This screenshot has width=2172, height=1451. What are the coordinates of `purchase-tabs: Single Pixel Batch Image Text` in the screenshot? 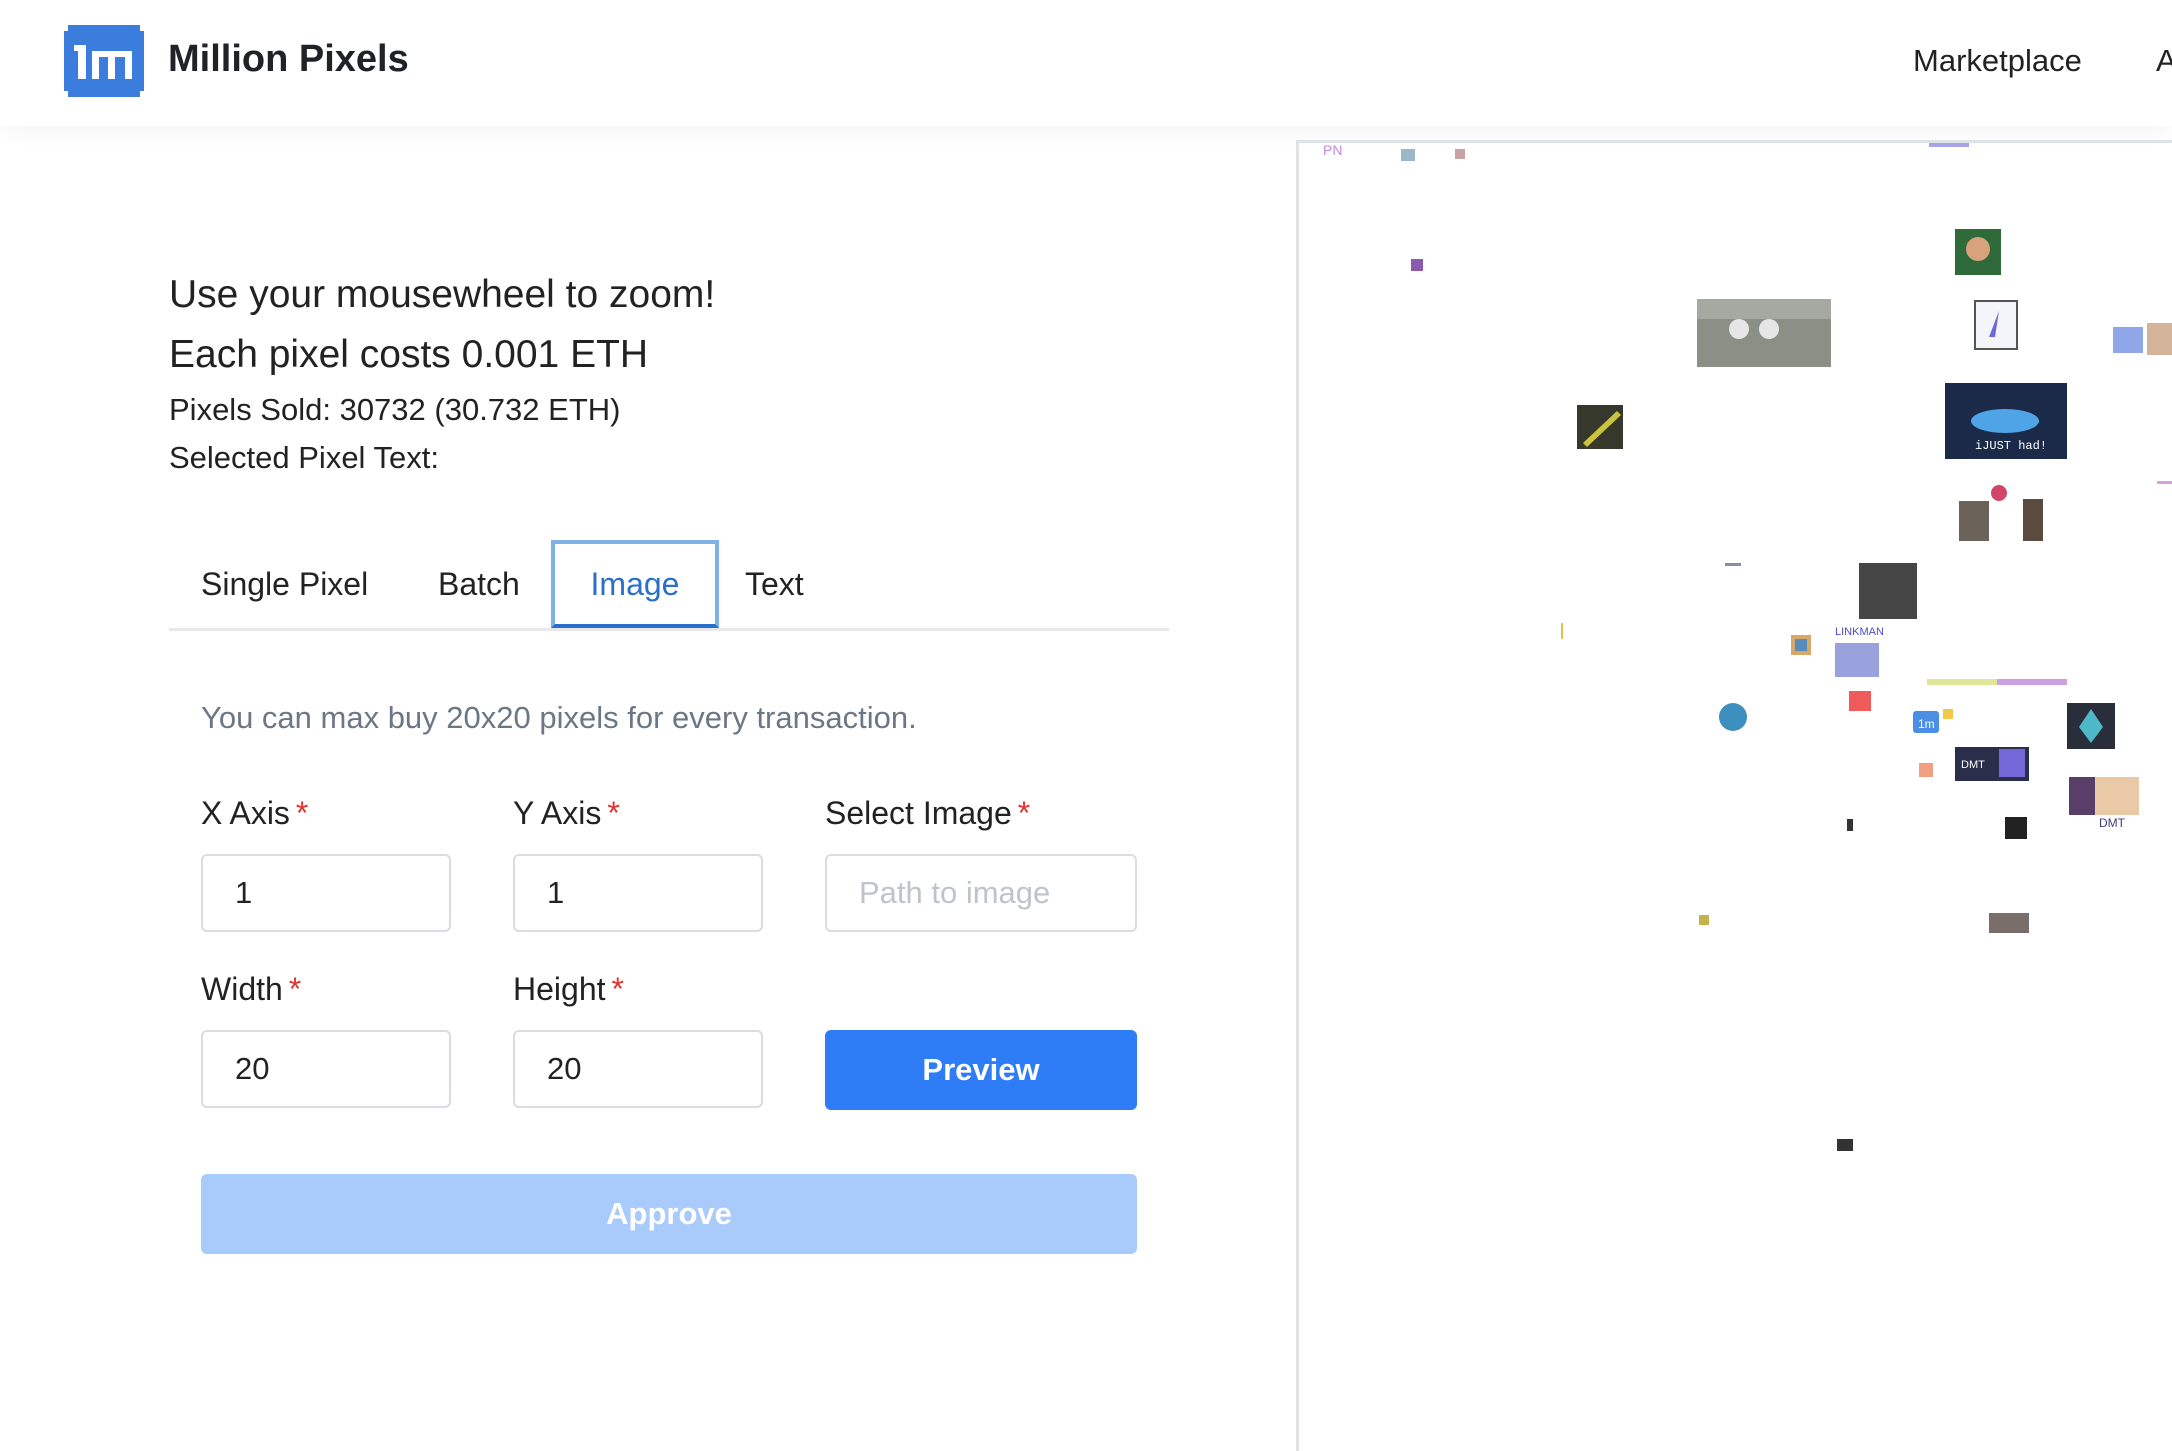 It's located at (669, 585).